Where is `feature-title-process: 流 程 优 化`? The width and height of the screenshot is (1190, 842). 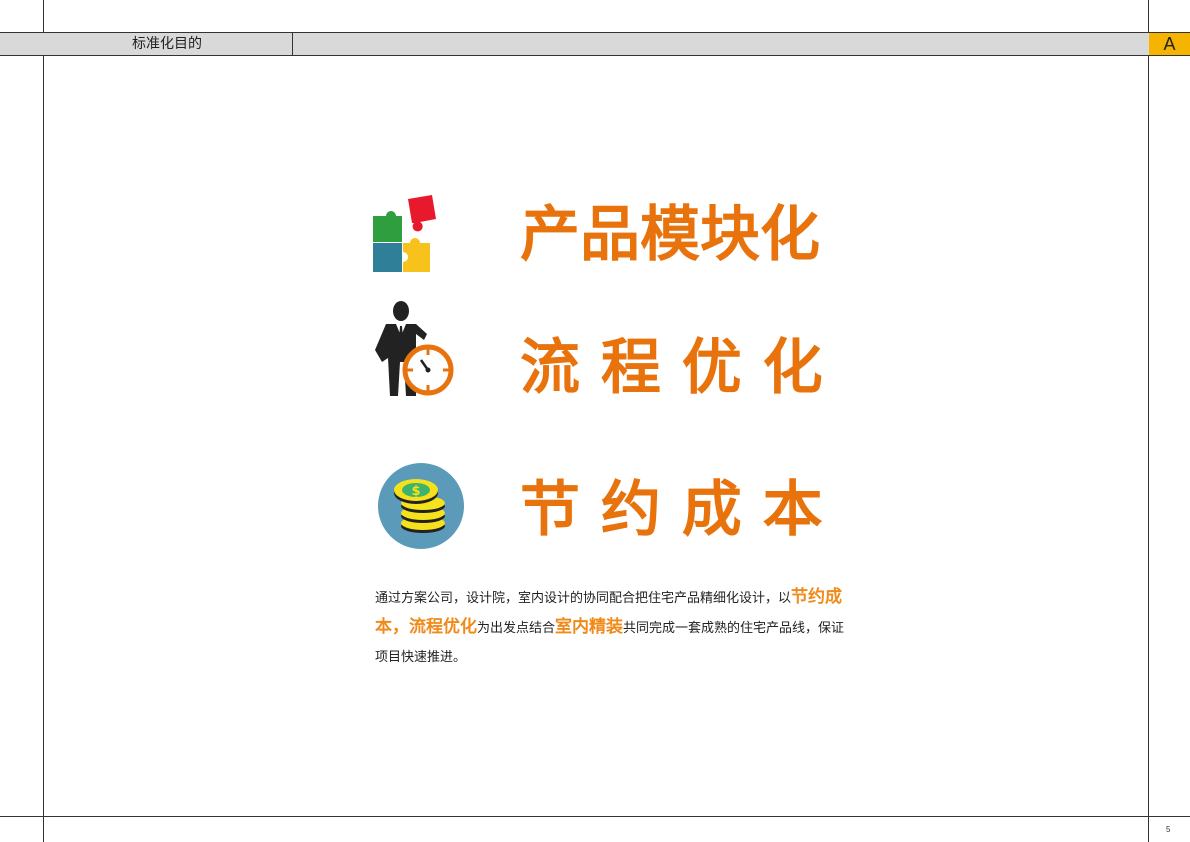
feature-title-process: 流 程 优 化 is located at coordinates (671, 368).